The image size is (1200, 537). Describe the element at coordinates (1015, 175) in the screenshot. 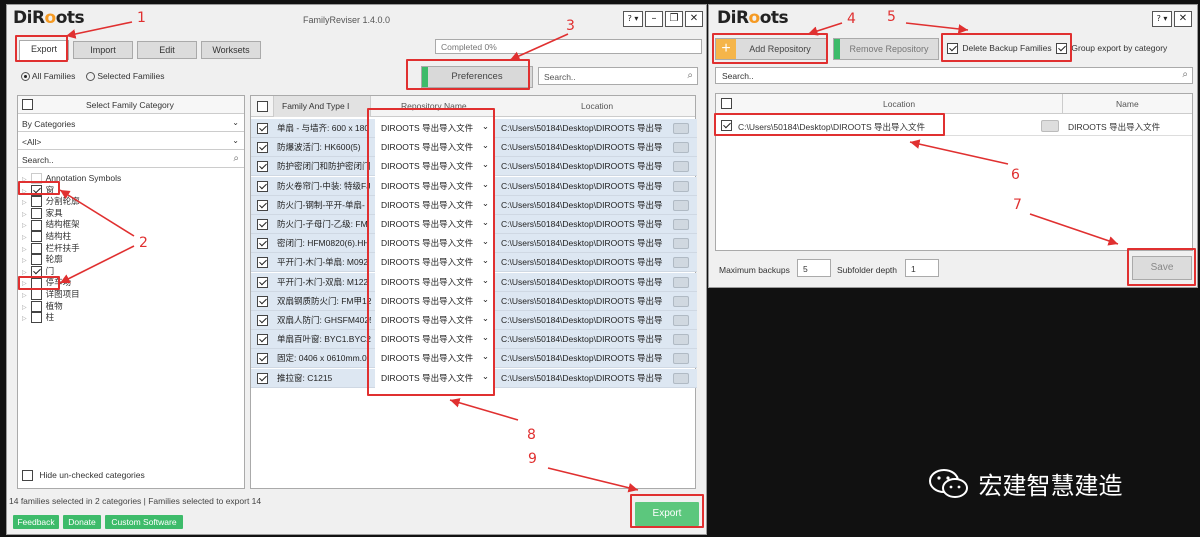

I see `annotation-number-6: 6` at that location.